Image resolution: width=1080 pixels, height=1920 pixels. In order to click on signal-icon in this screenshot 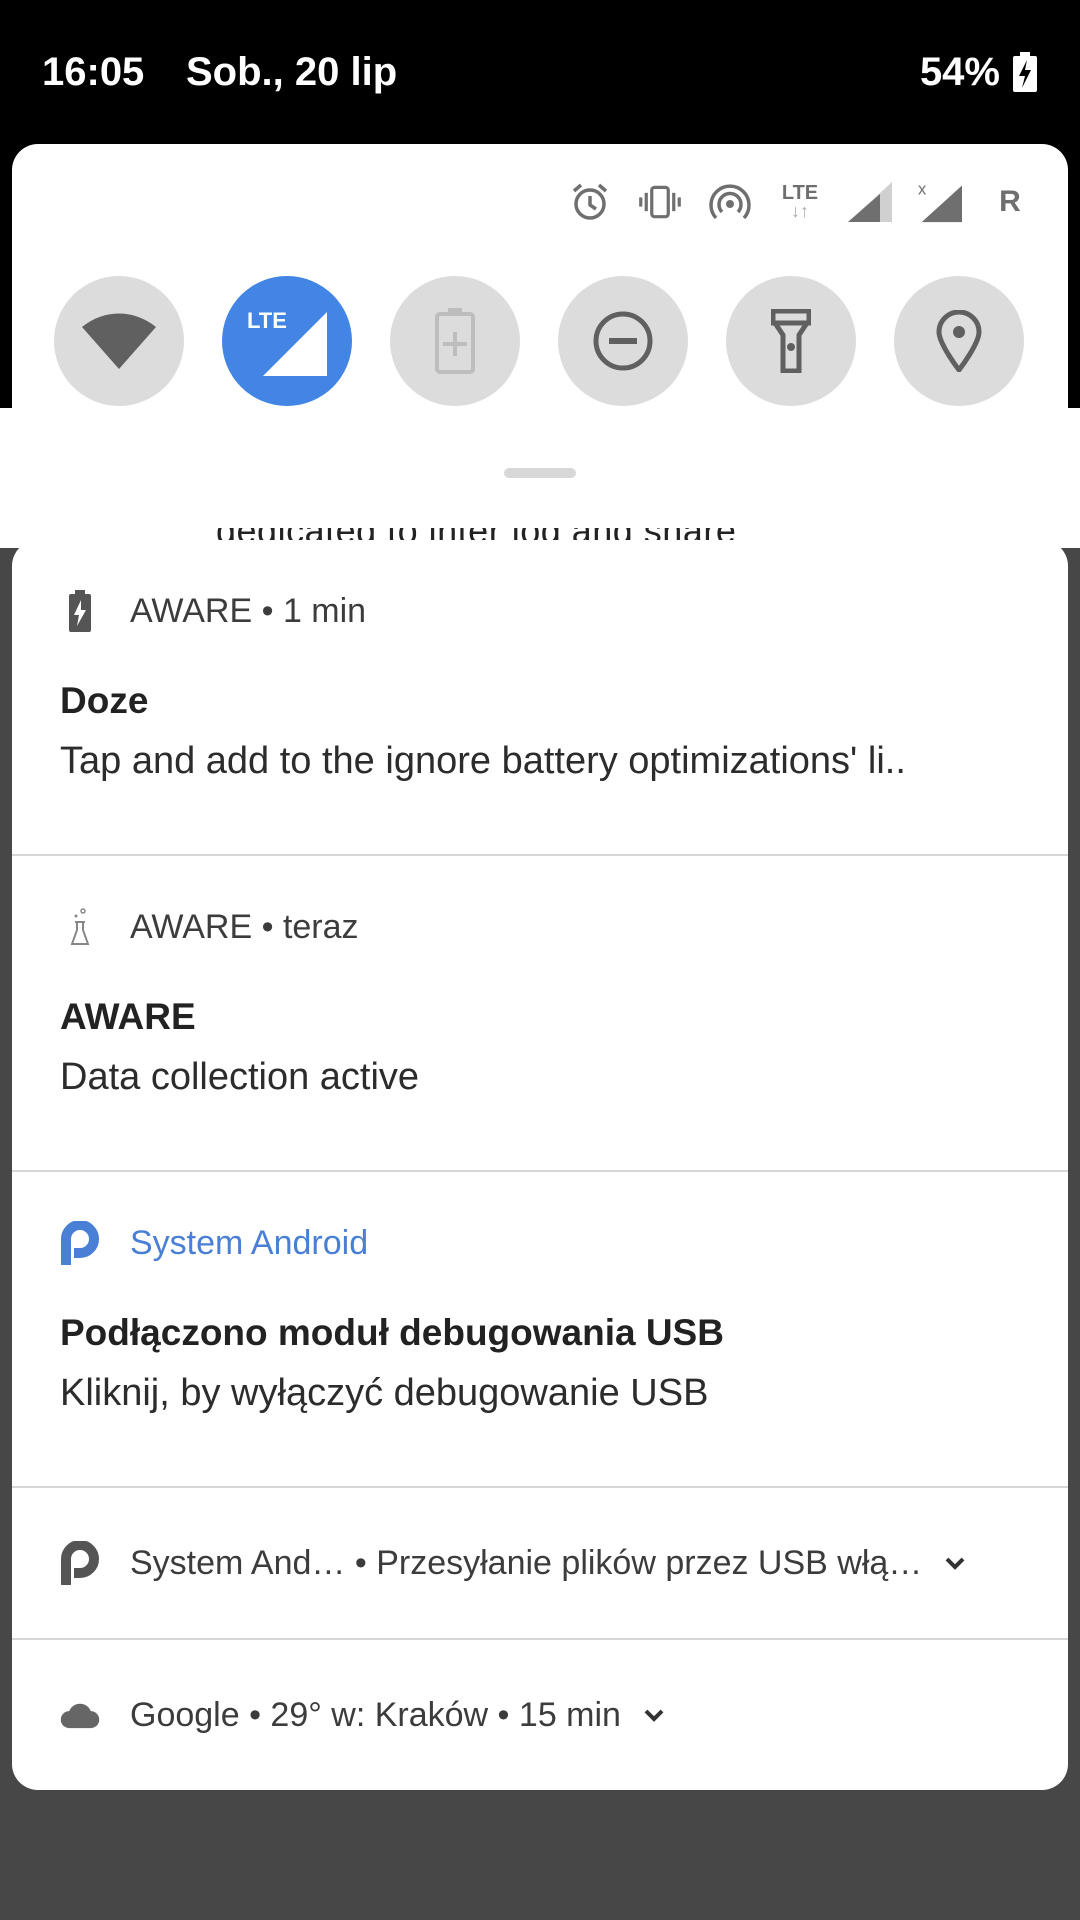, I will do `click(870, 202)`.